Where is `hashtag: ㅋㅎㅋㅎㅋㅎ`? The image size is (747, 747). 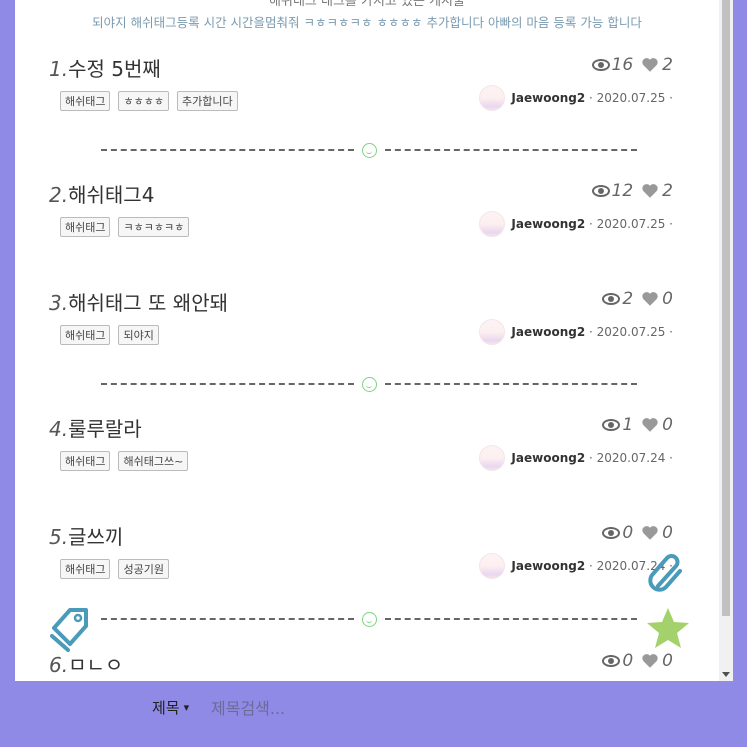
hashtag: ㅋㅎㅋㅎㅋㅎ is located at coordinates (154, 227).